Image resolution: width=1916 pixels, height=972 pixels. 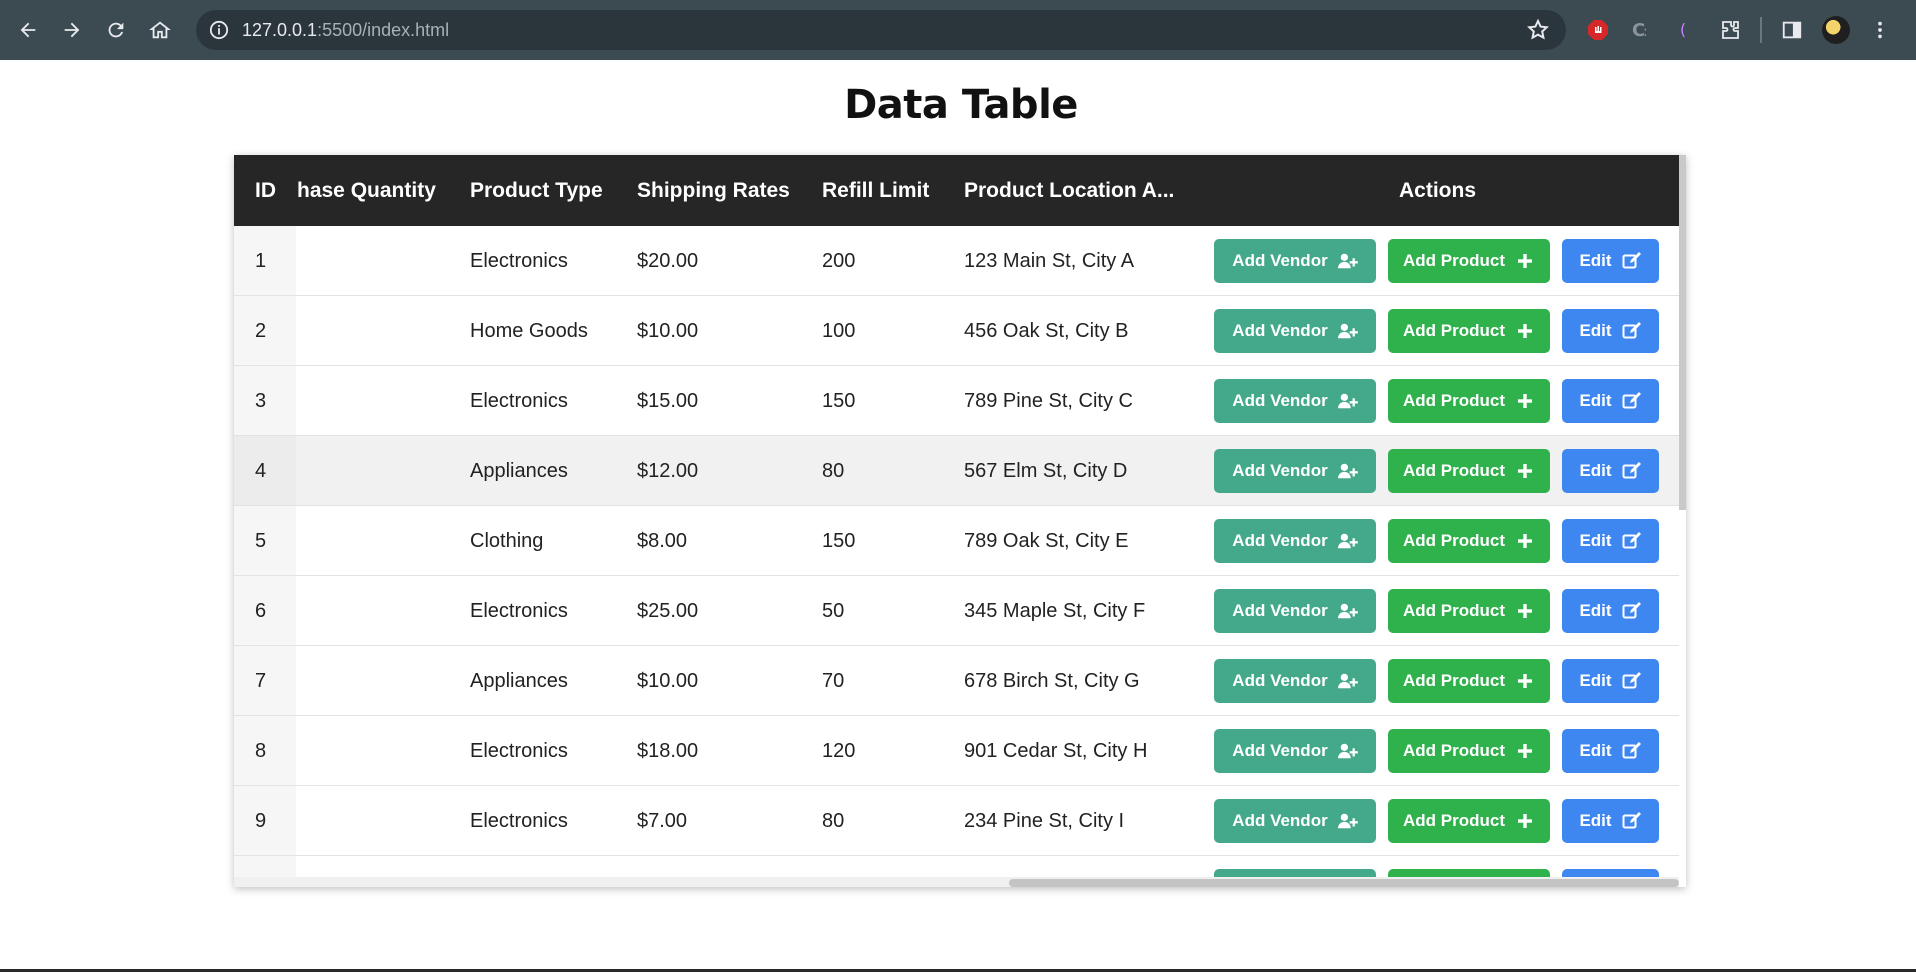 I want to click on site-info-icon, so click(x=219, y=30).